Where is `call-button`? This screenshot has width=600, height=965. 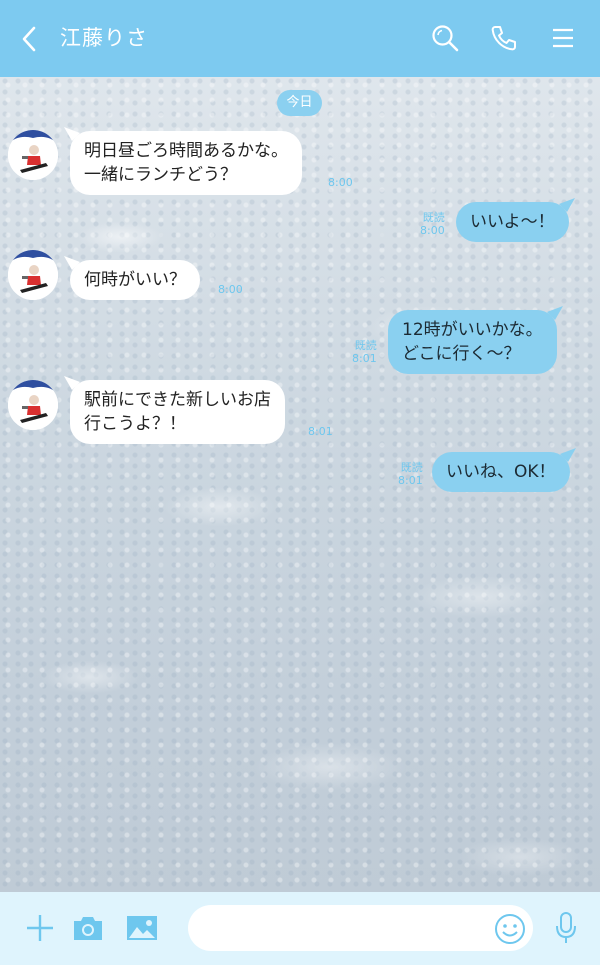 call-button is located at coordinates (504, 38).